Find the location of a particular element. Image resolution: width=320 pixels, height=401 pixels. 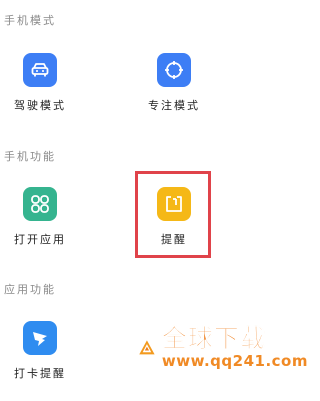

dingtalk-icon is located at coordinates (40, 338).